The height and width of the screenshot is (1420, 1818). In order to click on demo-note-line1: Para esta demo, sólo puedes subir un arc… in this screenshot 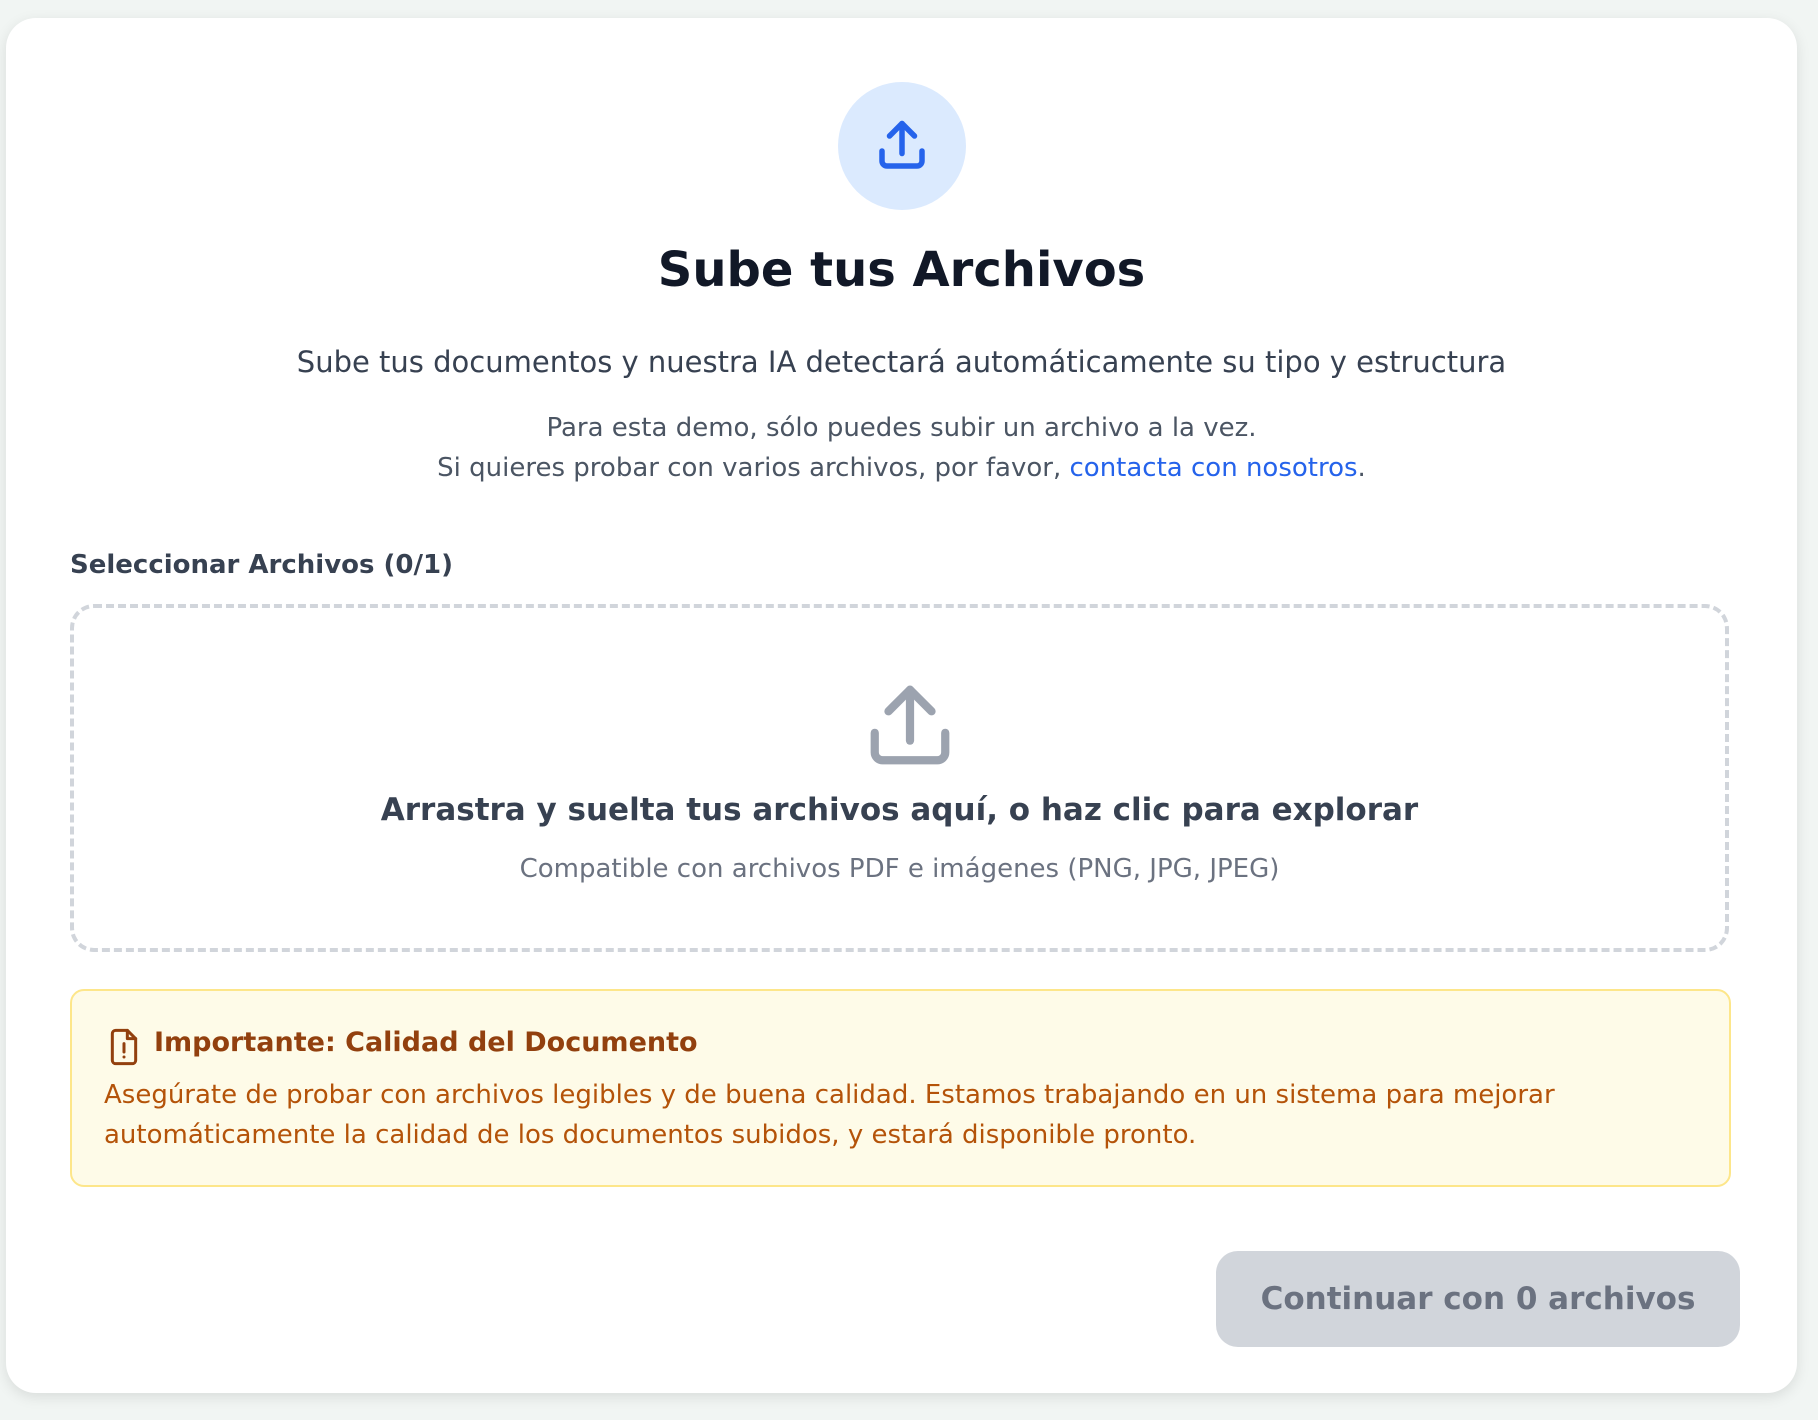, I will do `click(901, 428)`.